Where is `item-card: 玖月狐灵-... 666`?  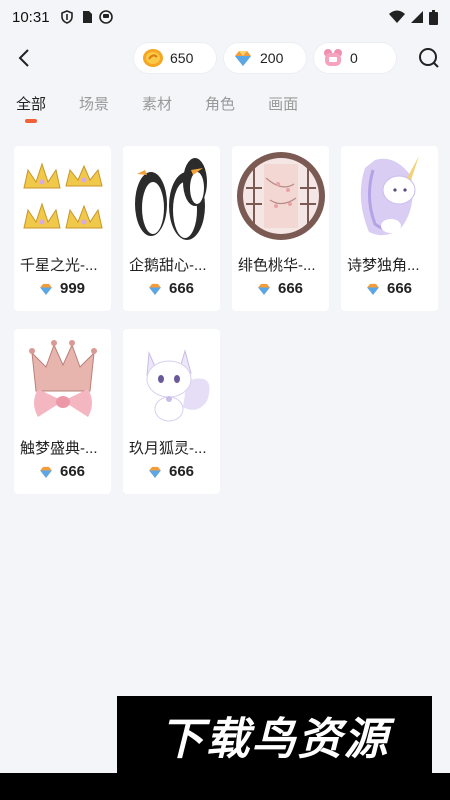 item-card: 玖月狐灵-... 666 is located at coordinates (171, 411).